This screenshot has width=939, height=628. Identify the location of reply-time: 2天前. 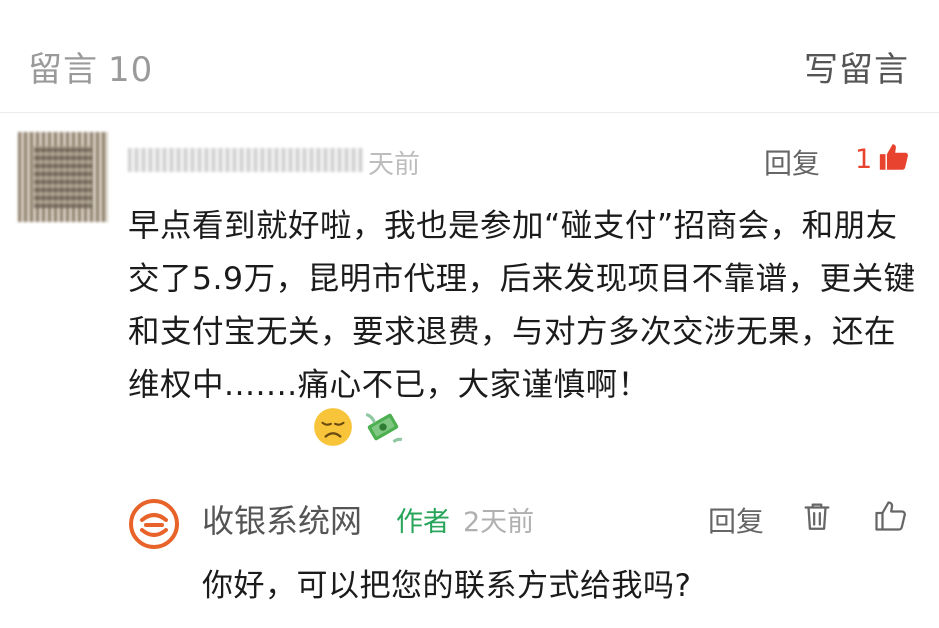
(499, 522).